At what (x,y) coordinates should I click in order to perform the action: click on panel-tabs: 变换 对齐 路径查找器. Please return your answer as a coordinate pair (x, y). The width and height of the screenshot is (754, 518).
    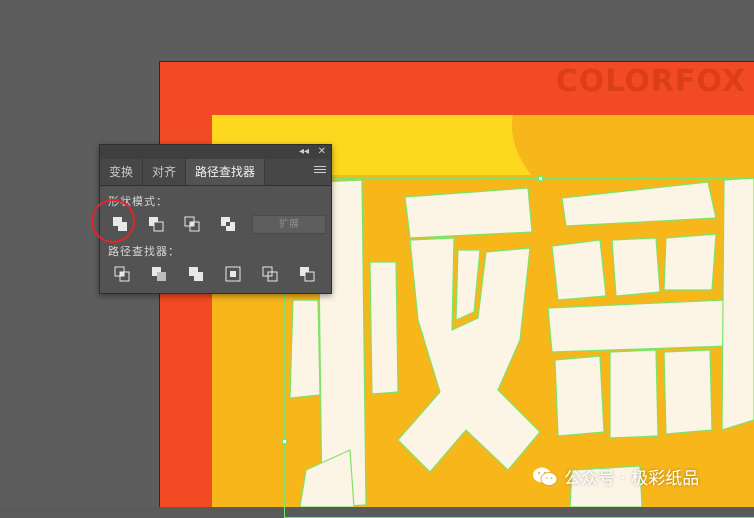
    Looking at the image, I should click on (215, 172).